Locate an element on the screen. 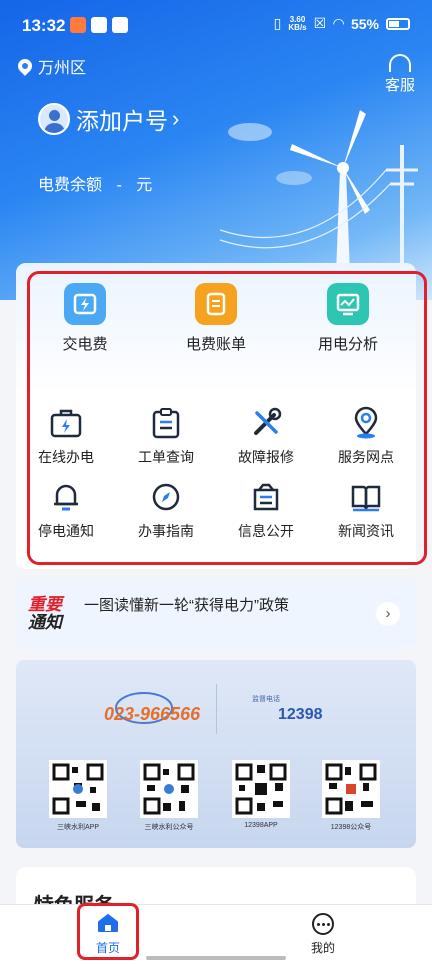  location-name: 万州区 is located at coordinates (62, 68).